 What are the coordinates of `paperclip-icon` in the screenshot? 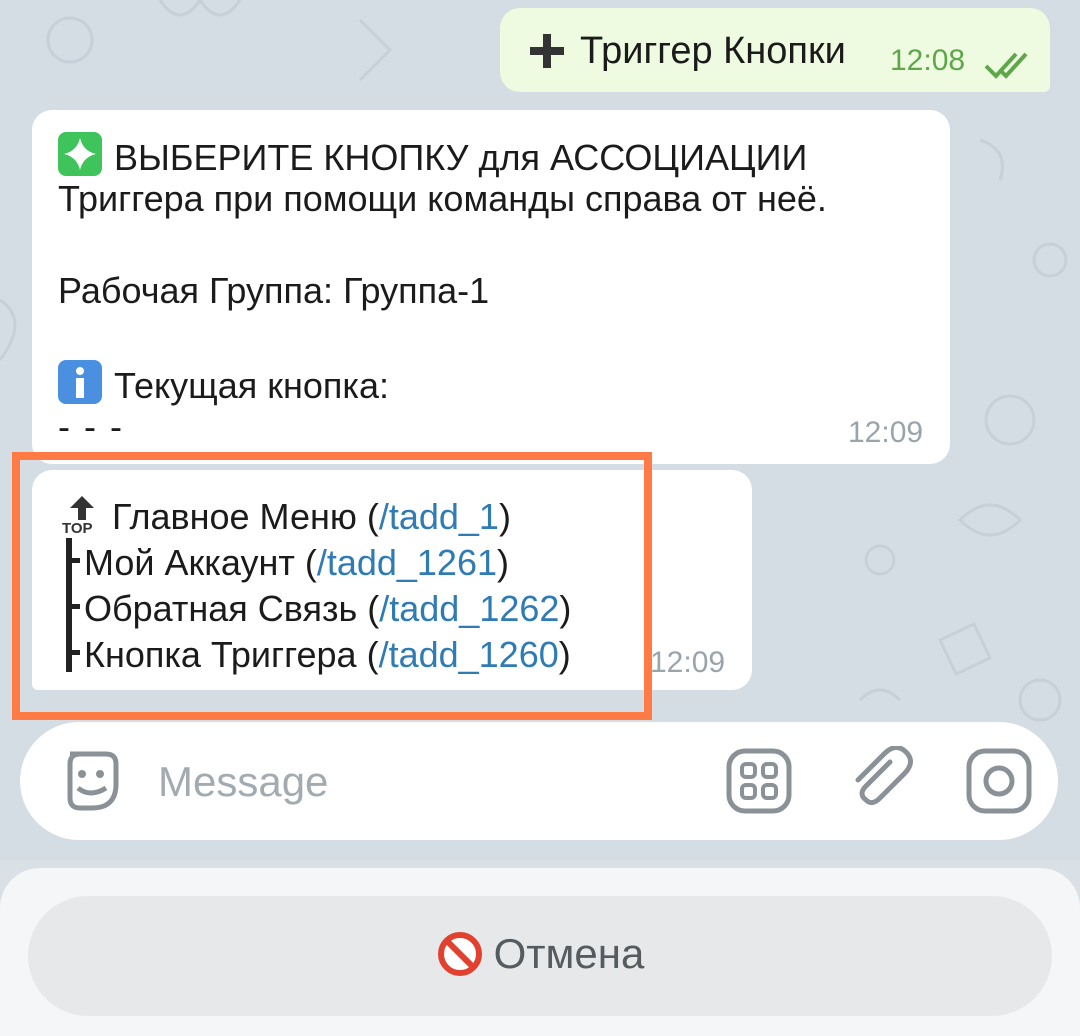 It's located at (881, 781).